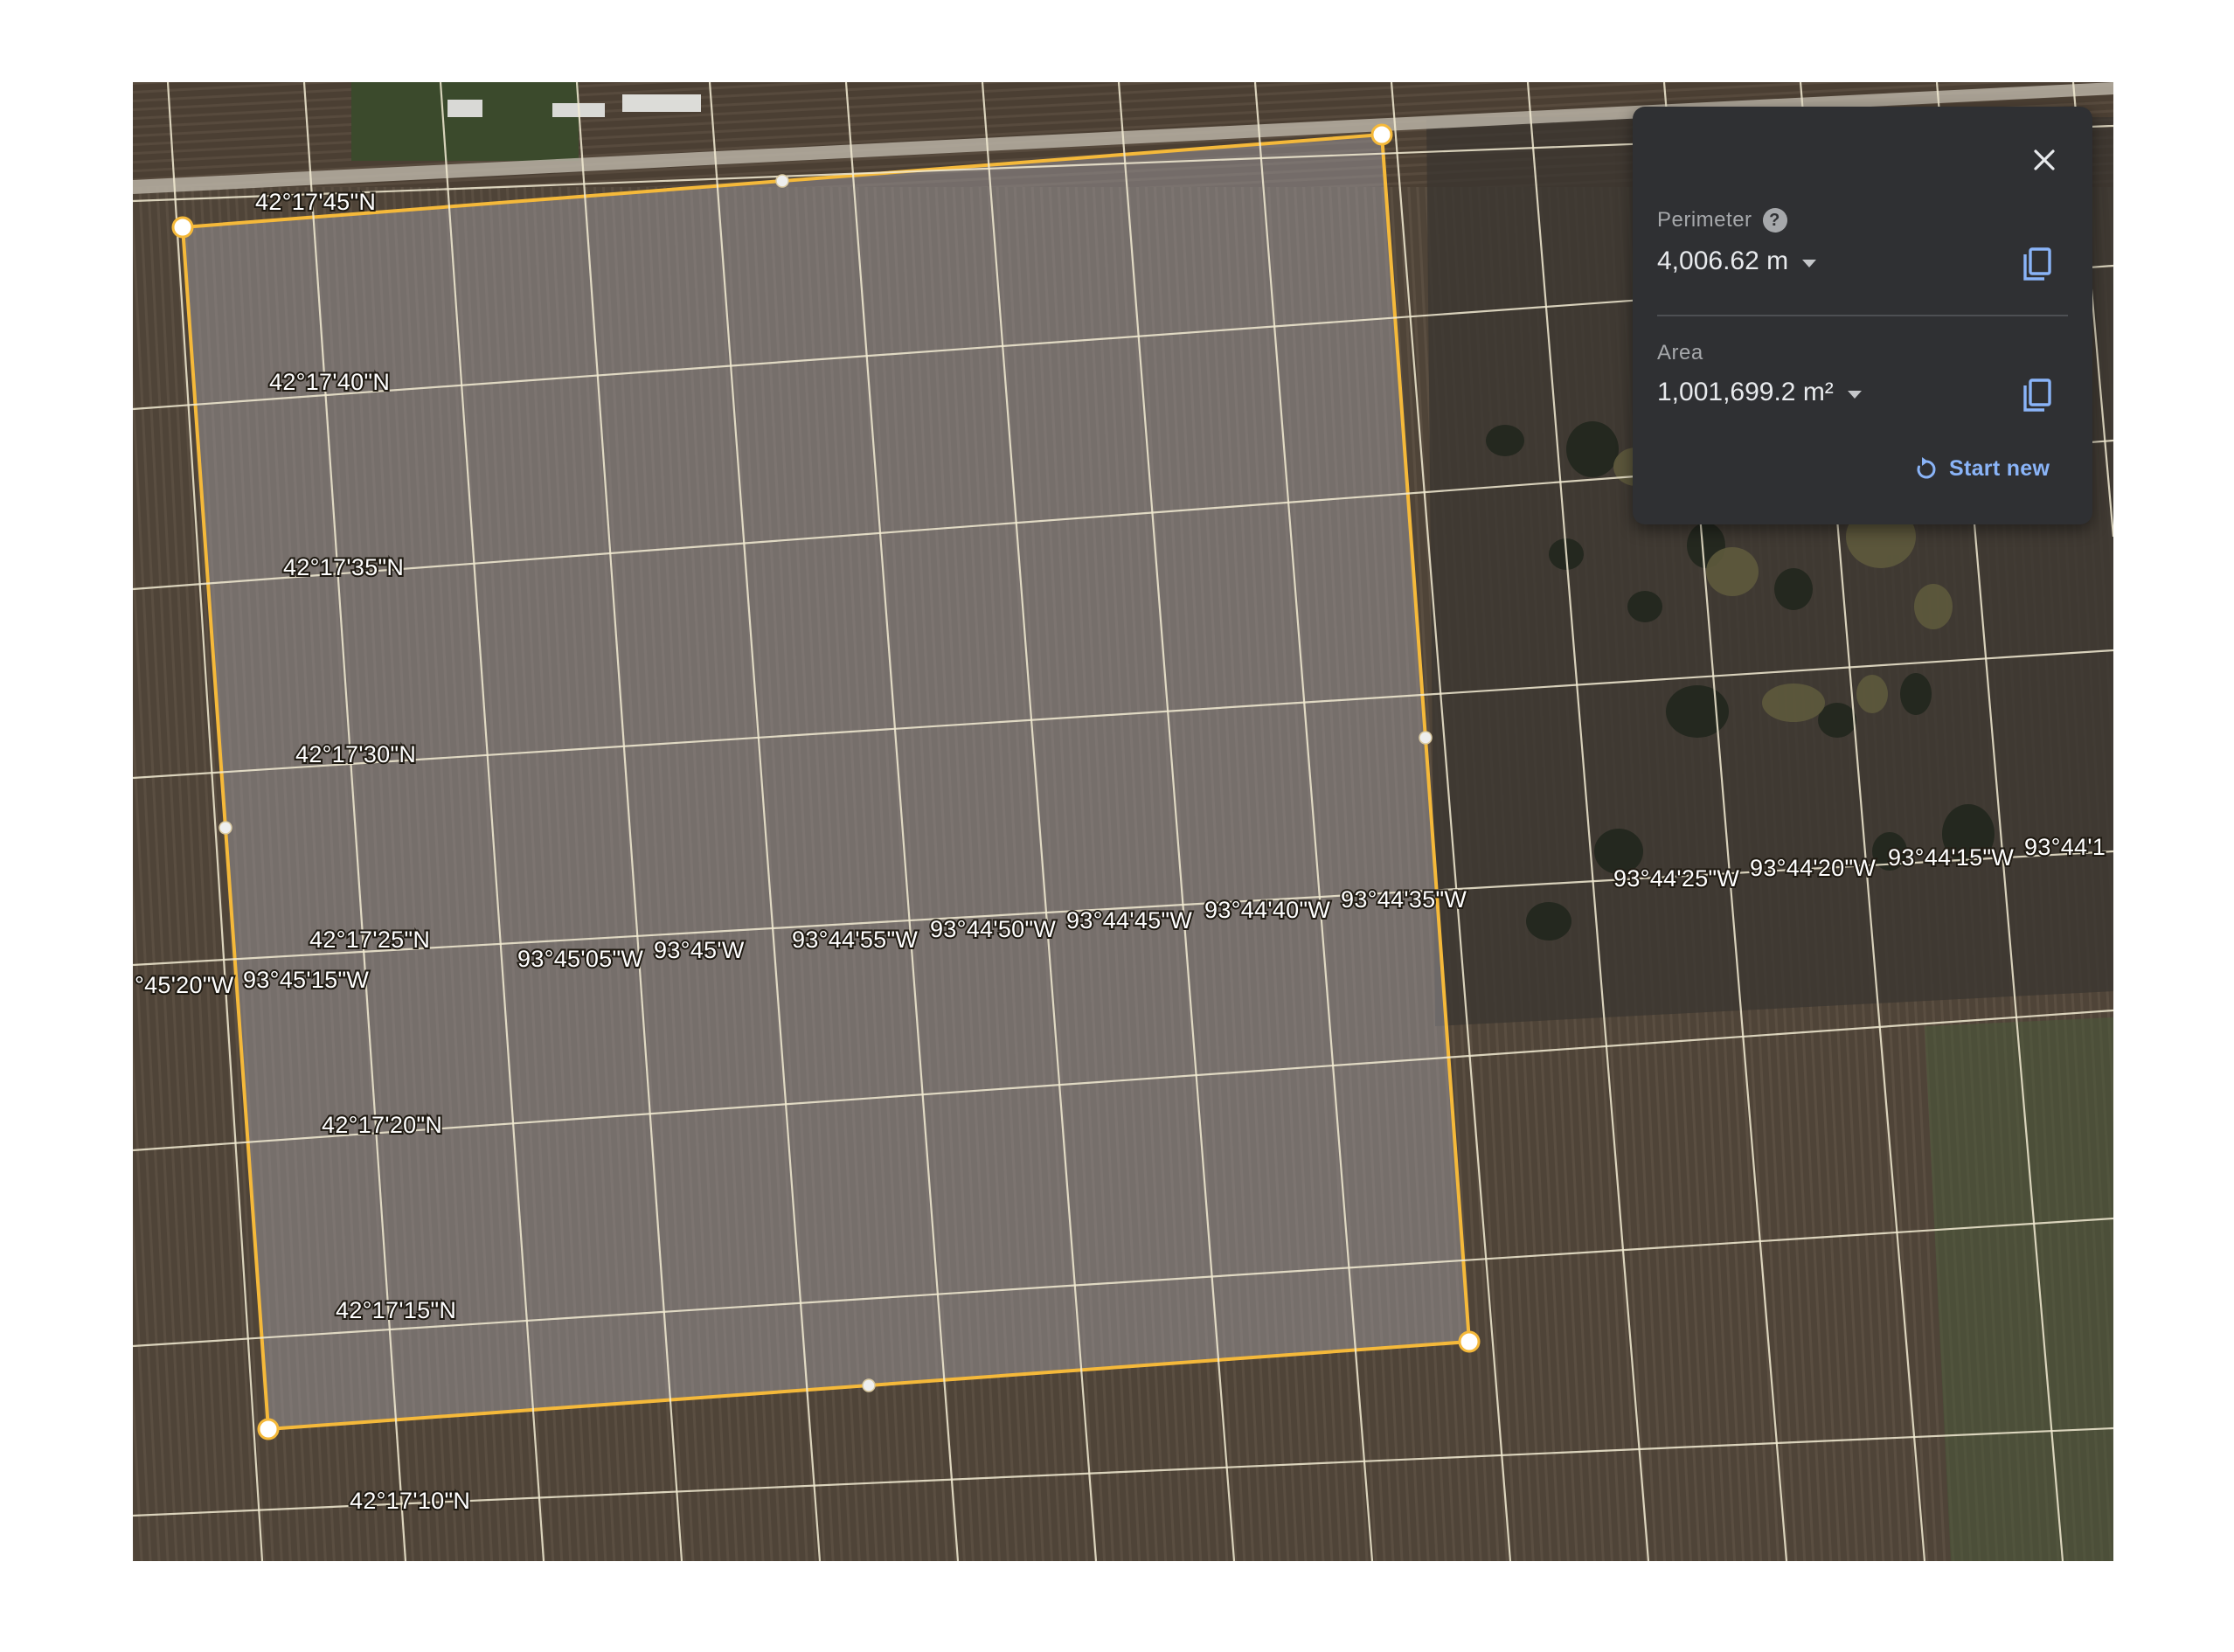 The image size is (2234, 1652). I want to click on farmstead-yard, so click(465, 122).